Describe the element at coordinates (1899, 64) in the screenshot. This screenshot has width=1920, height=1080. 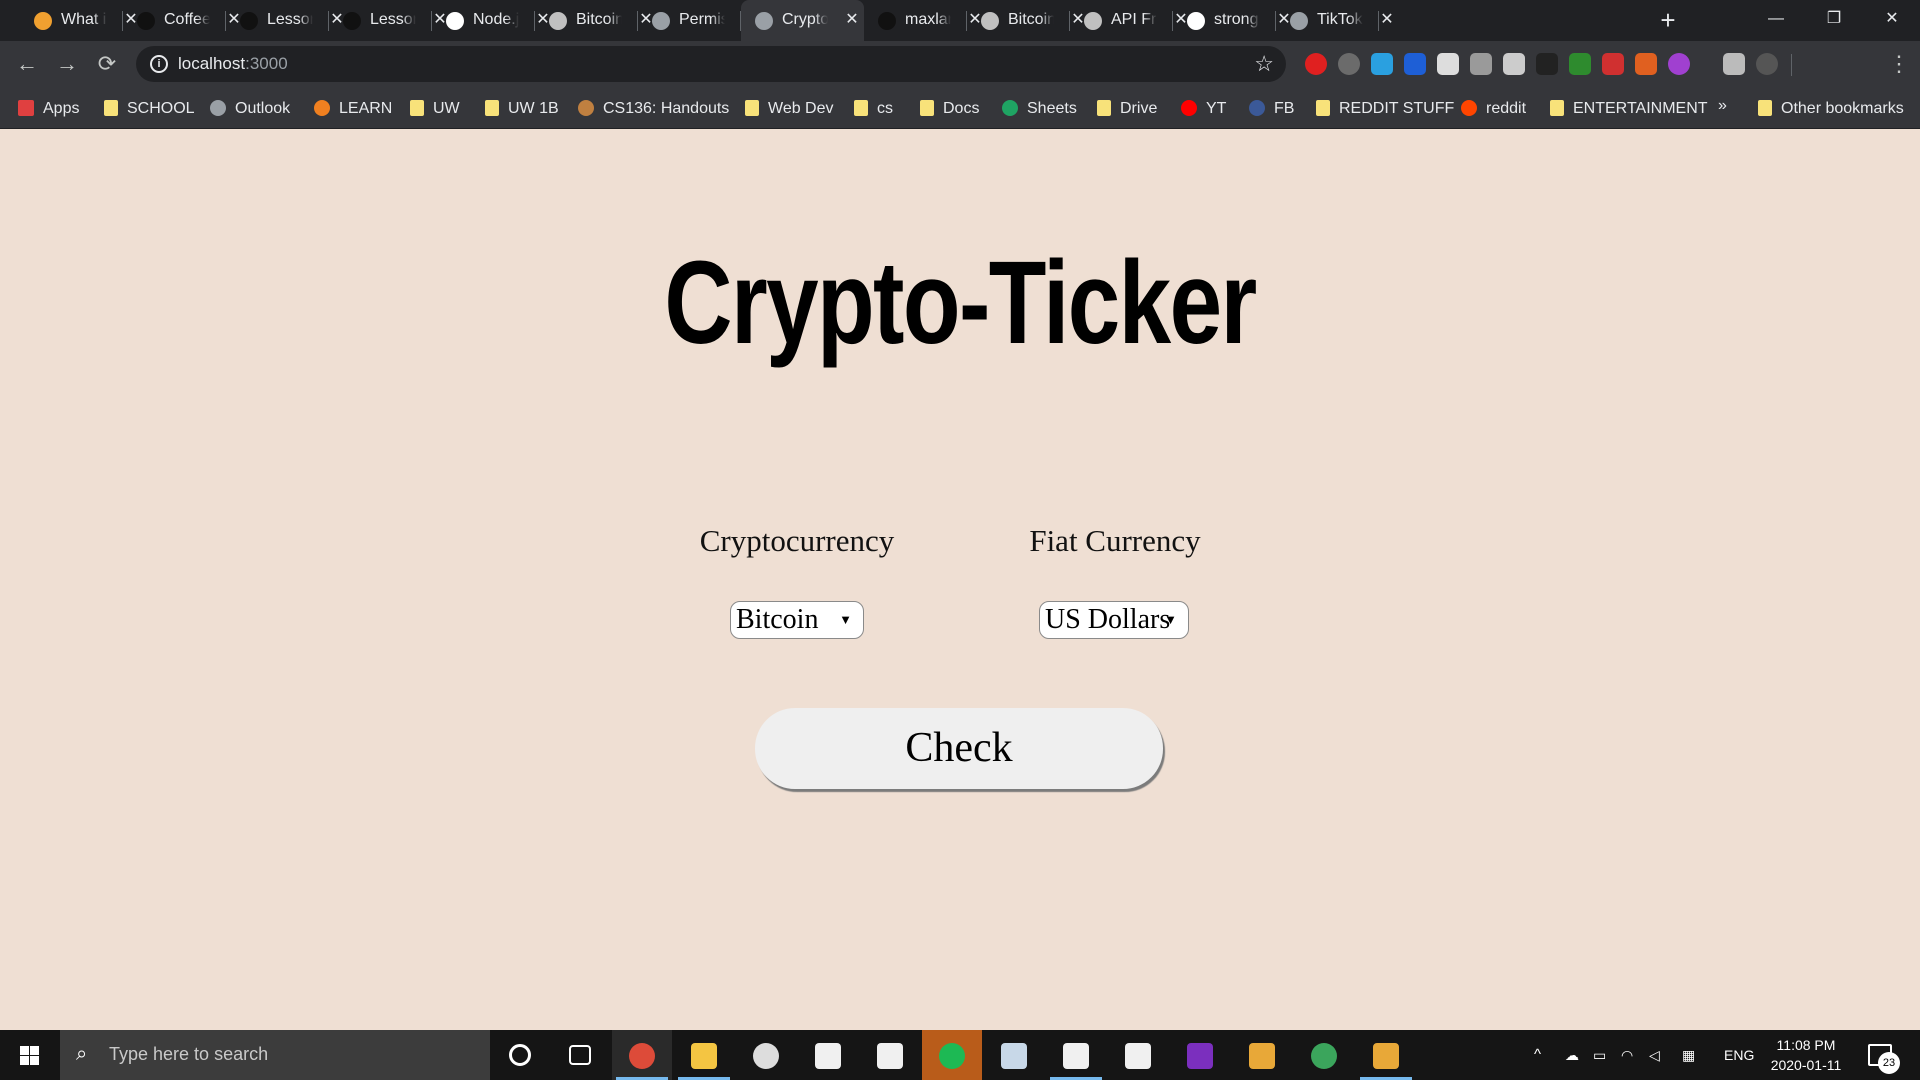
I see `browser-menu-button: ⋮` at that location.